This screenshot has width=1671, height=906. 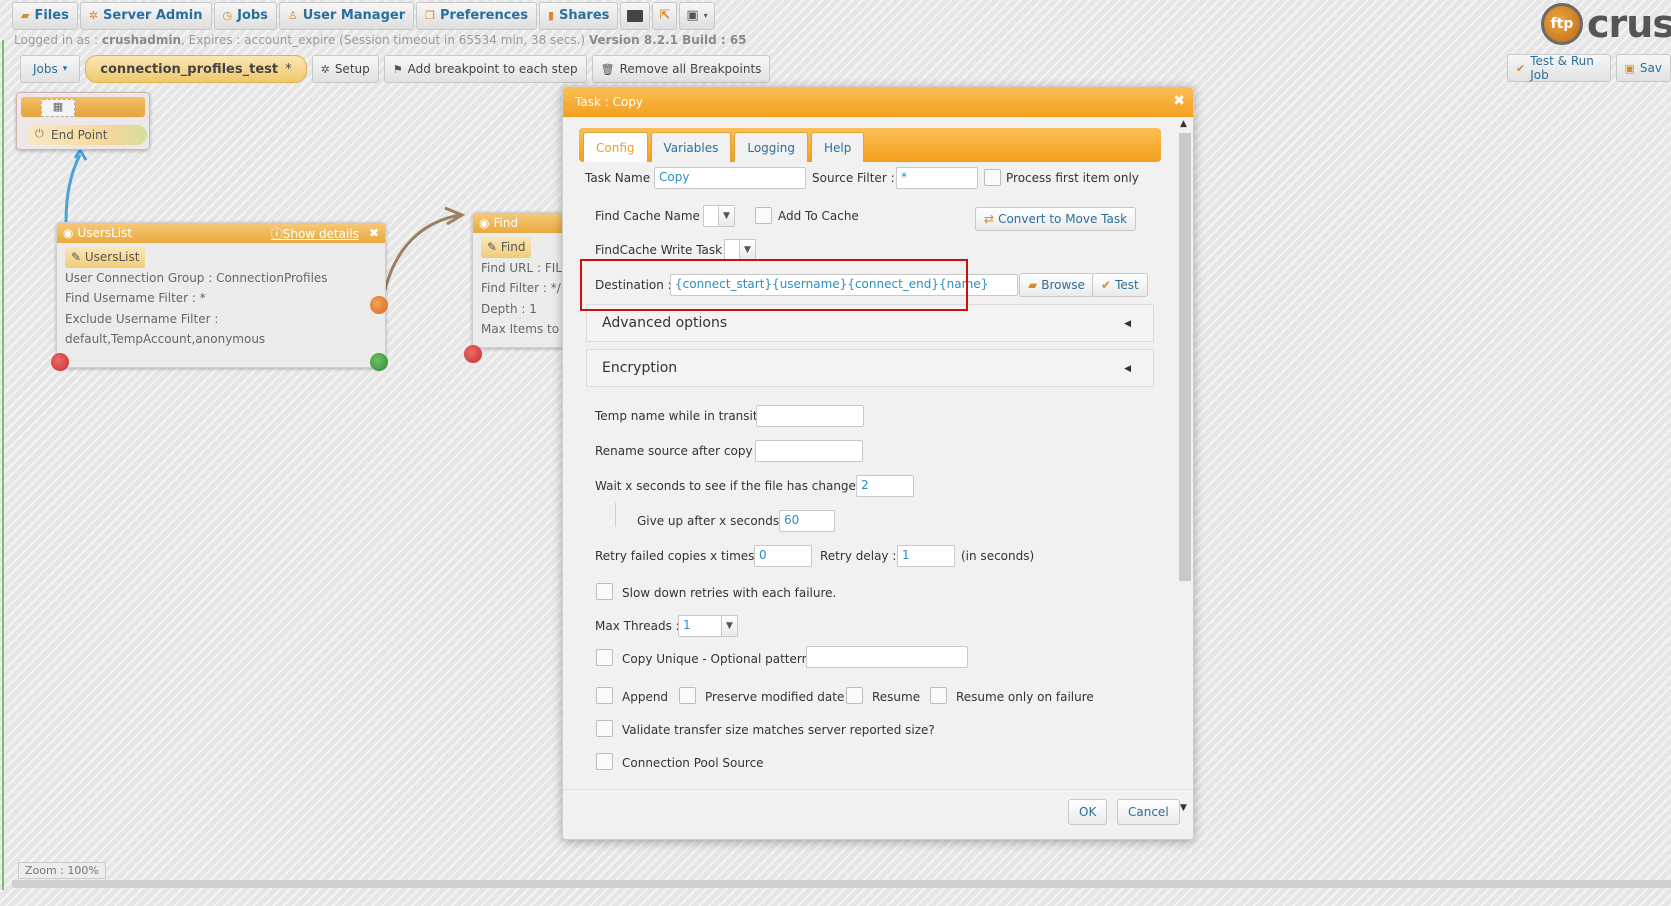 What do you see at coordinates (621, 178) in the screenshot?
I see `task-name-label: Task Name :` at bounding box center [621, 178].